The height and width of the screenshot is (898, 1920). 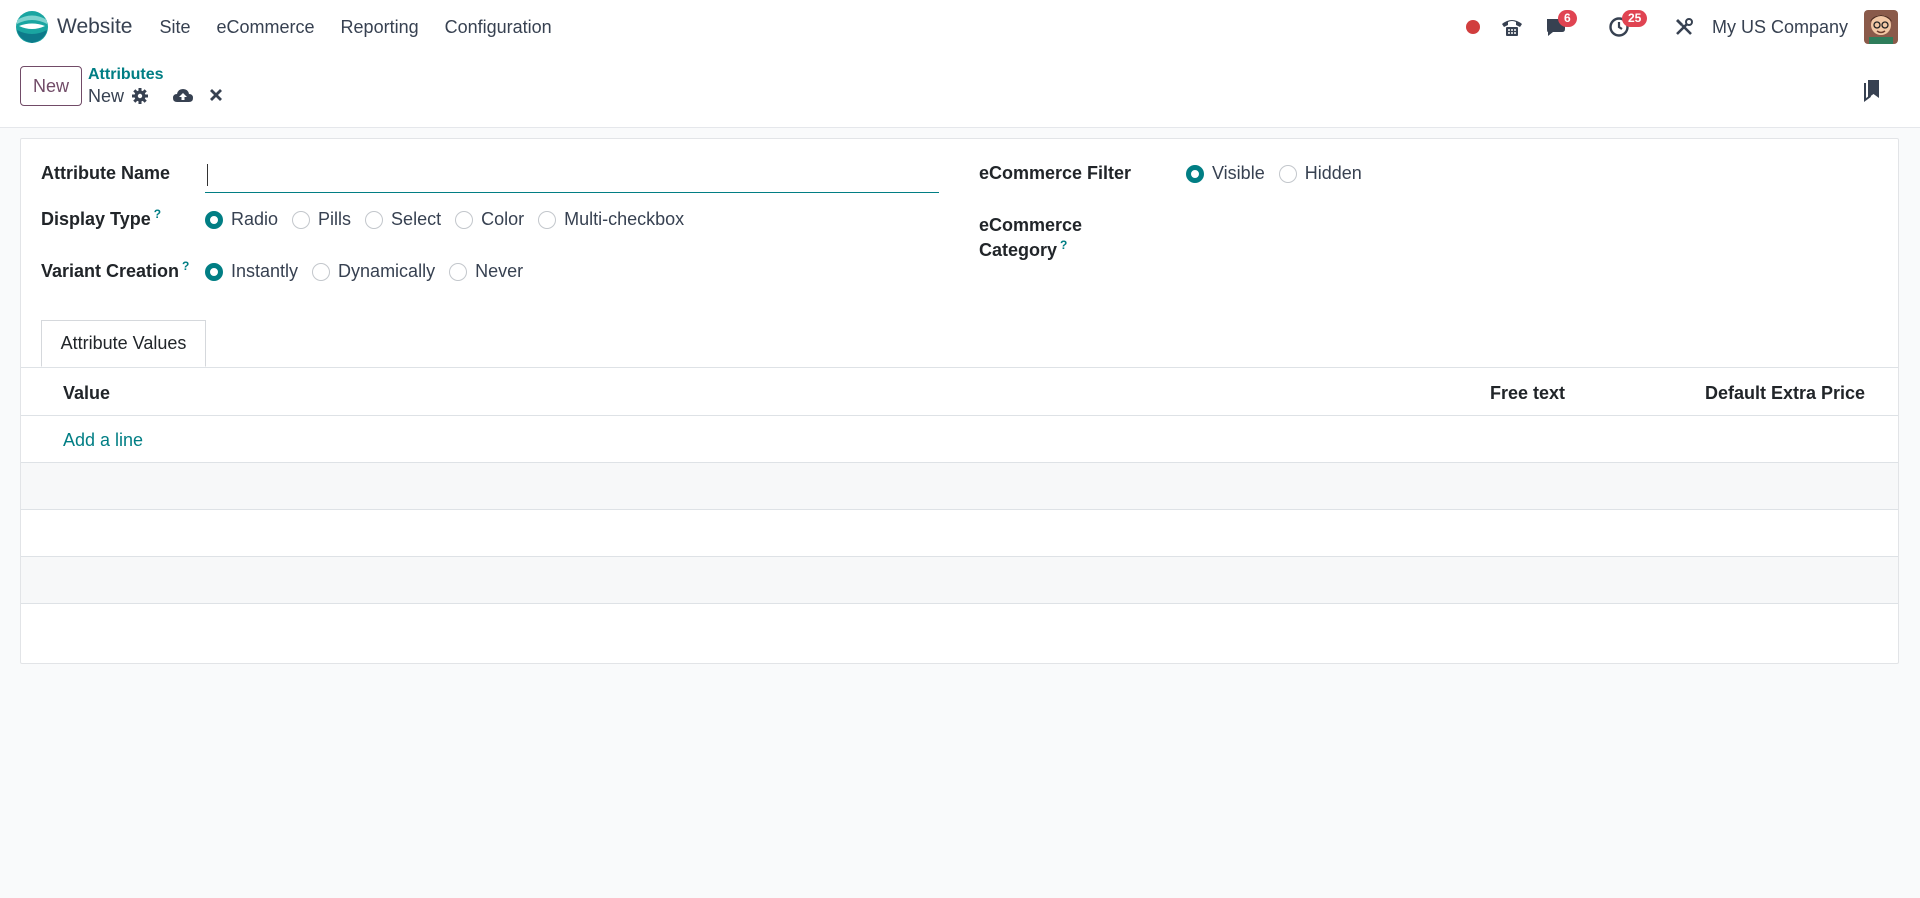 What do you see at coordinates (96, 219) in the screenshot?
I see `display-type-label-text: Display Type` at bounding box center [96, 219].